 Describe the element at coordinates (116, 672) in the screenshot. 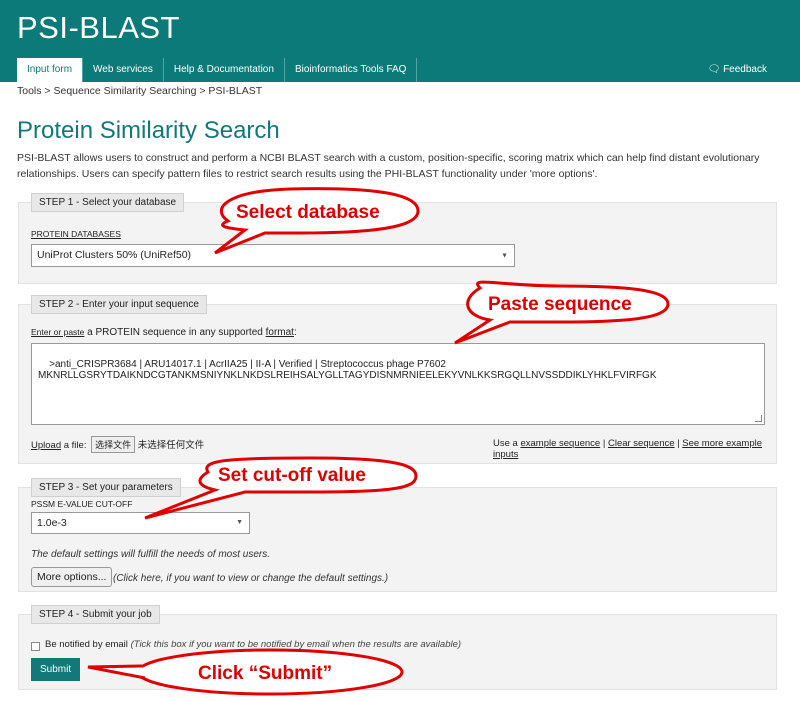

I see `callout-pointer` at that location.